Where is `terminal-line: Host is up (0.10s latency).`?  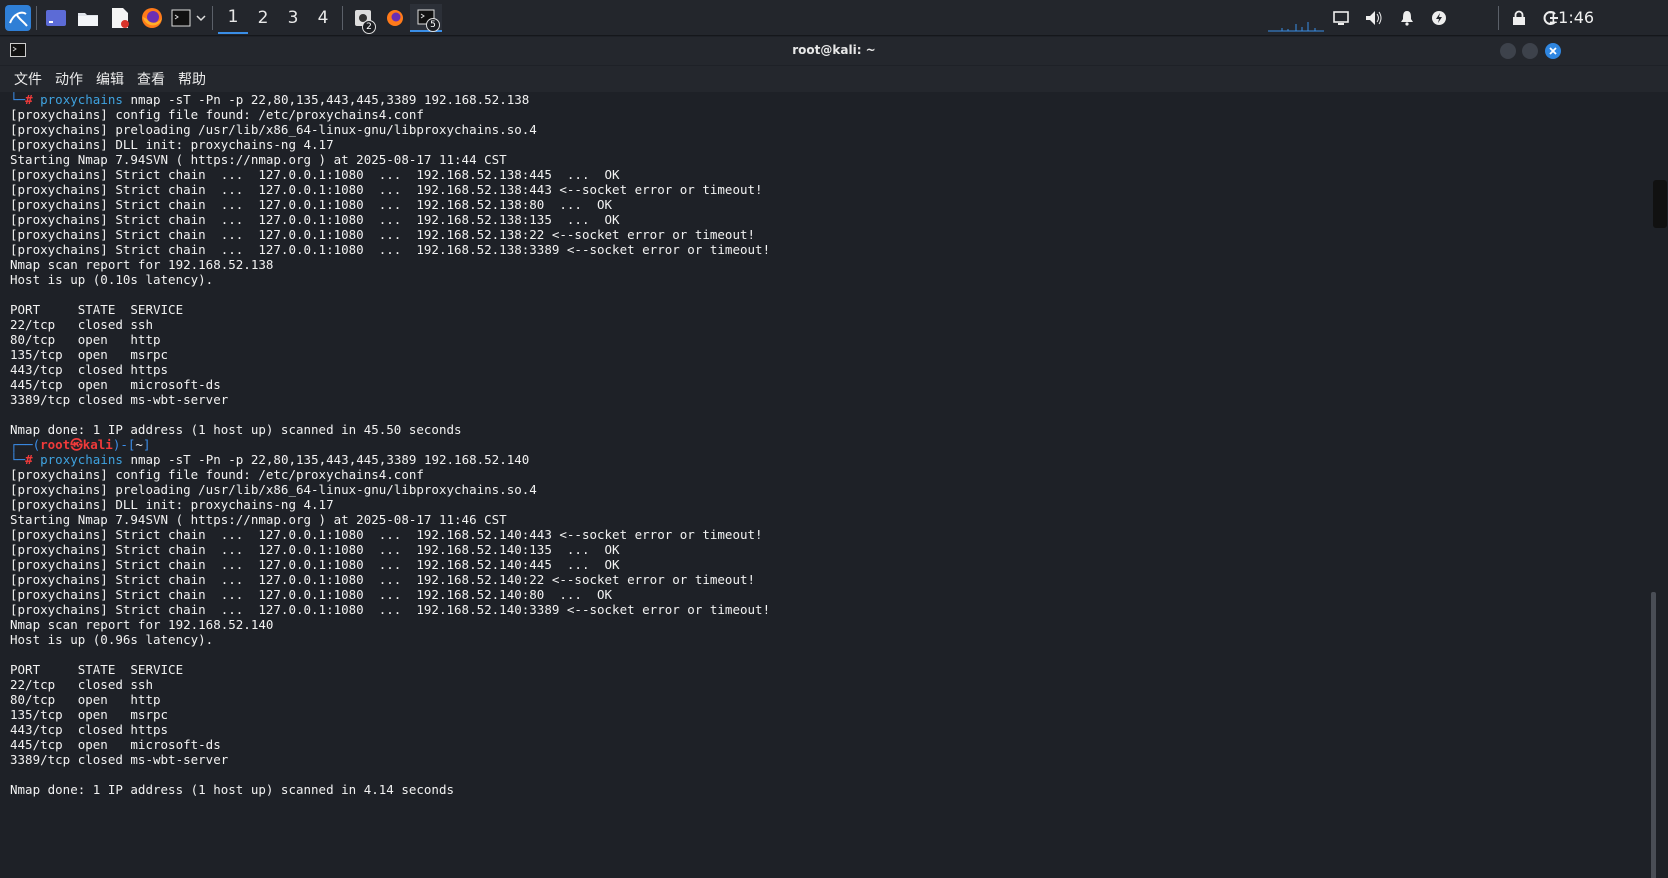 terminal-line: Host is up (0.10s latency). is located at coordinates (112, 279).